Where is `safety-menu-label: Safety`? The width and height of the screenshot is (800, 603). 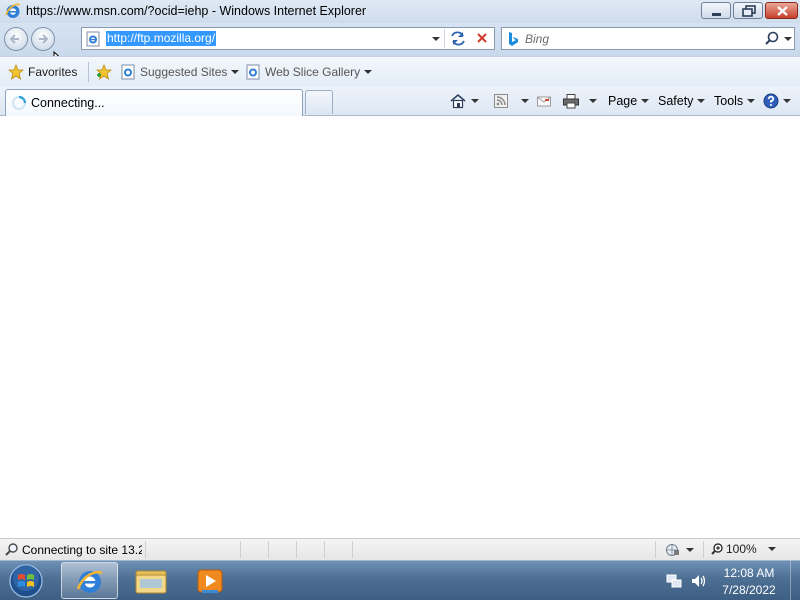 safety-menu-label: Safety is located at coordinates (676, 101).